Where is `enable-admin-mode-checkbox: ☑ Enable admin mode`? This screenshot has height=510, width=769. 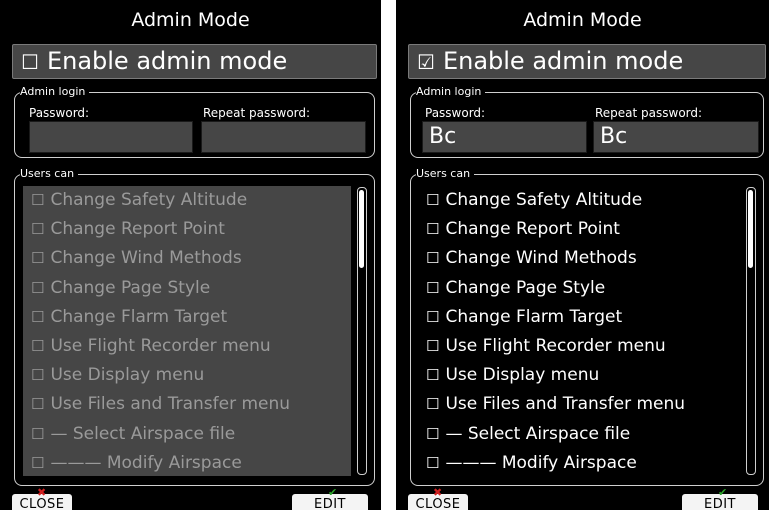 enable-admin-mode-checkbox: ☑ Enable admin mode is located at coordinates (587, 61).